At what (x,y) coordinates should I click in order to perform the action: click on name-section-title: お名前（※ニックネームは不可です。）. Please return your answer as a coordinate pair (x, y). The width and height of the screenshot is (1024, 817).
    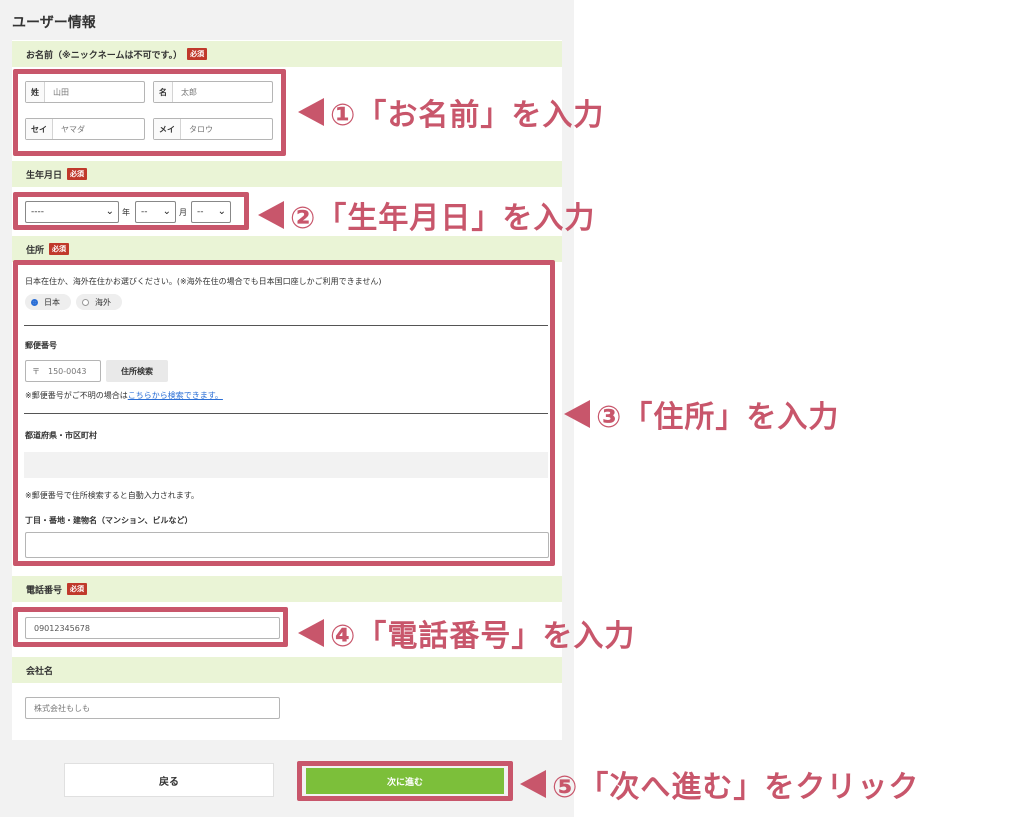
    Looking at the image, I should click on (104, 55).